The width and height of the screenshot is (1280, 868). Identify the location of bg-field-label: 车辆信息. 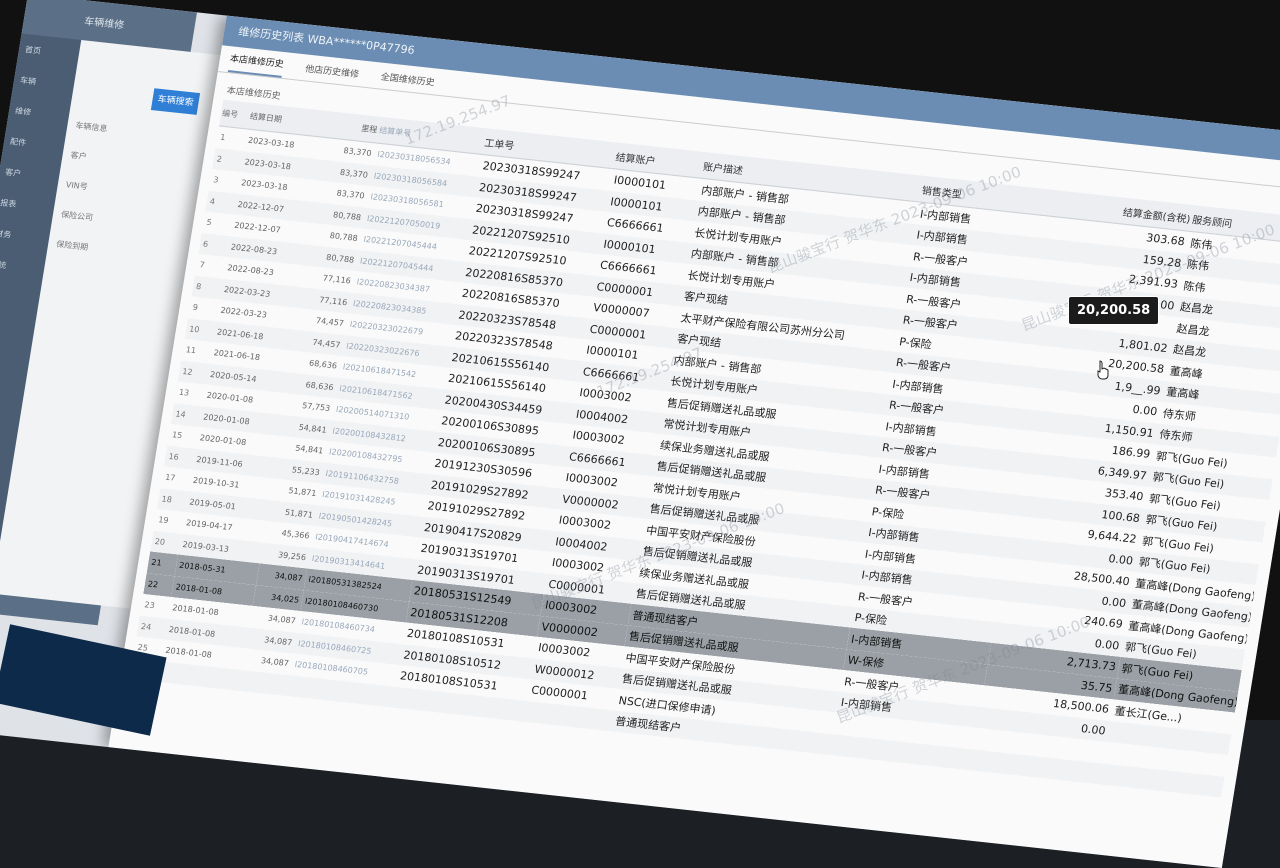
(91, 127).